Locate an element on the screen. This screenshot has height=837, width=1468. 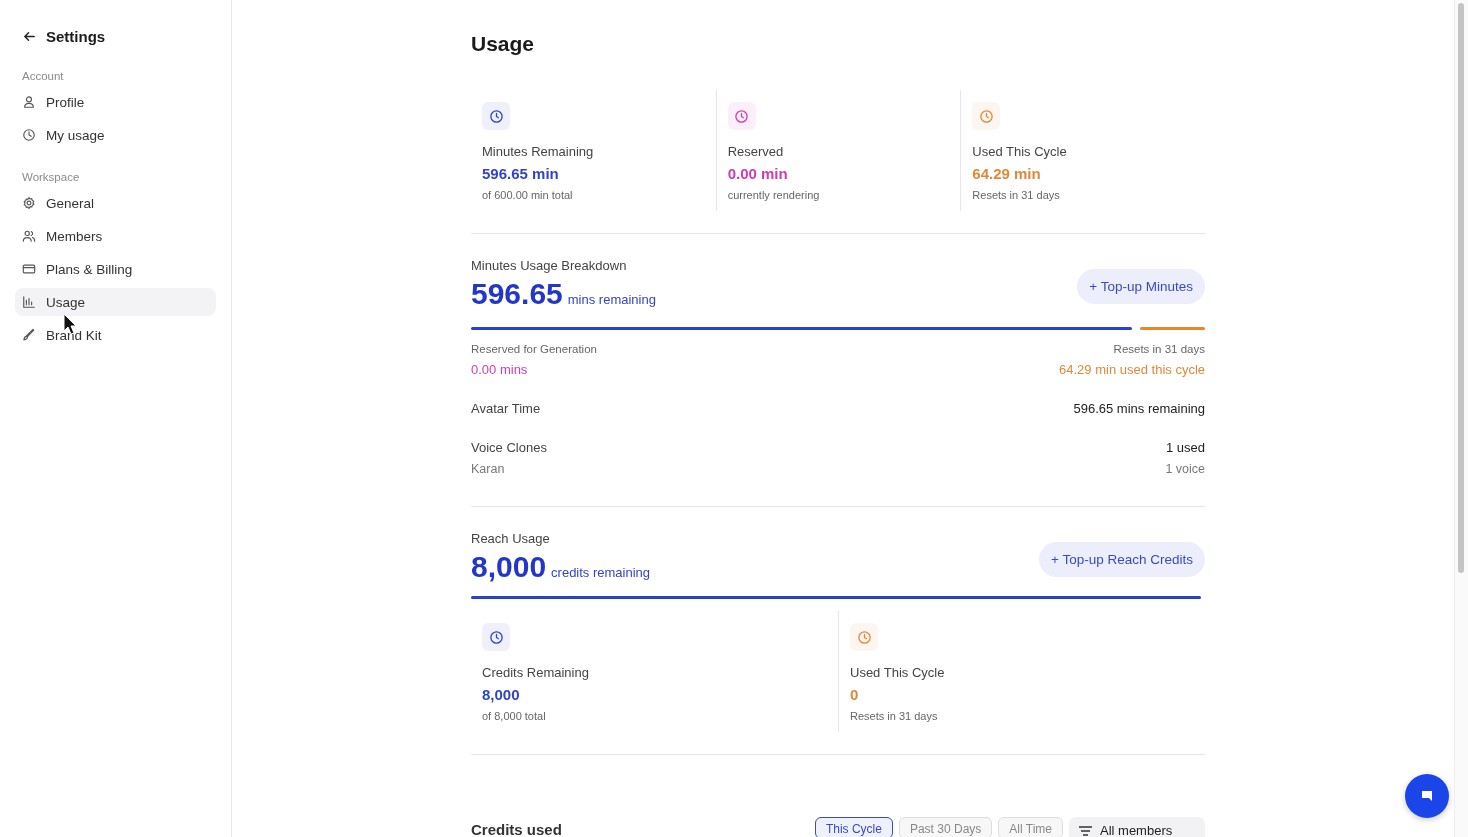
row-caption: Karan is located at coordinates (488, 469).